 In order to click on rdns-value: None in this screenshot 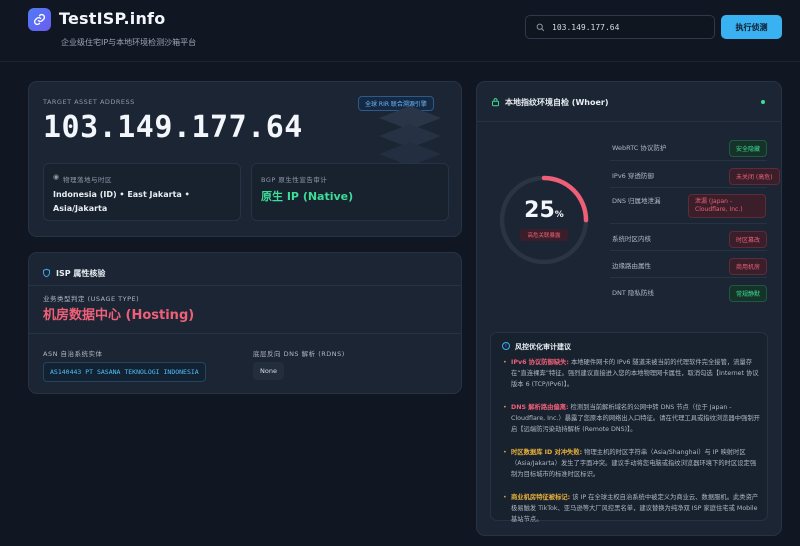, I will do `click(268, 371)`.